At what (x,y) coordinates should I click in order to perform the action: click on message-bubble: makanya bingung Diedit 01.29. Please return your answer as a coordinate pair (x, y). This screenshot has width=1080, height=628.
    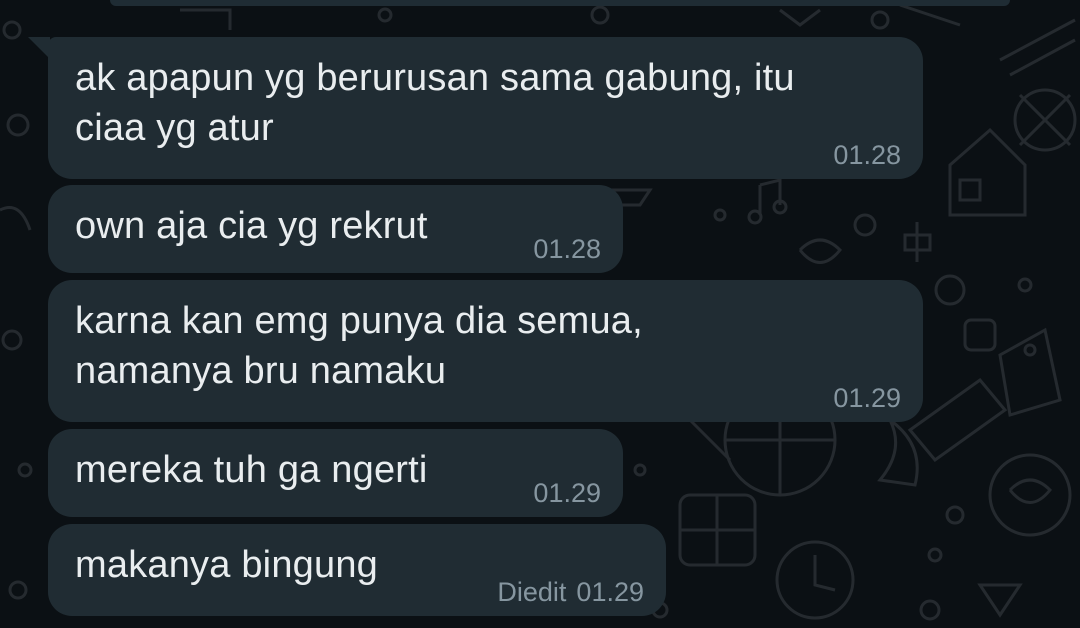
    Looking at the image, I should click on (357, 570).